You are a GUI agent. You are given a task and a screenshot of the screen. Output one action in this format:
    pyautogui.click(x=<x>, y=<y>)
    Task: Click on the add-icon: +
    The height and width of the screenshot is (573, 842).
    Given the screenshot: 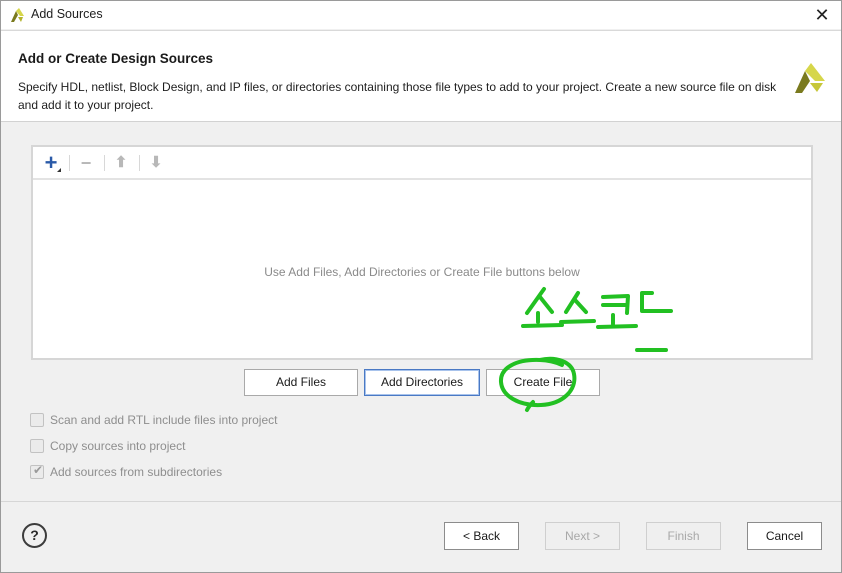 What is the action you would take?
    pyautogui.click(x=51, y=163)
    